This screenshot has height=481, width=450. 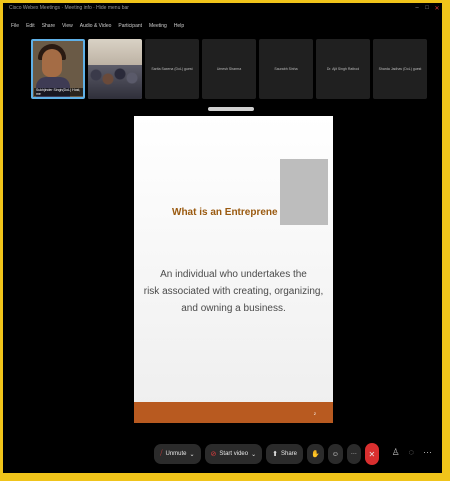 I want to click on room-video, so click(x=115, y=82).